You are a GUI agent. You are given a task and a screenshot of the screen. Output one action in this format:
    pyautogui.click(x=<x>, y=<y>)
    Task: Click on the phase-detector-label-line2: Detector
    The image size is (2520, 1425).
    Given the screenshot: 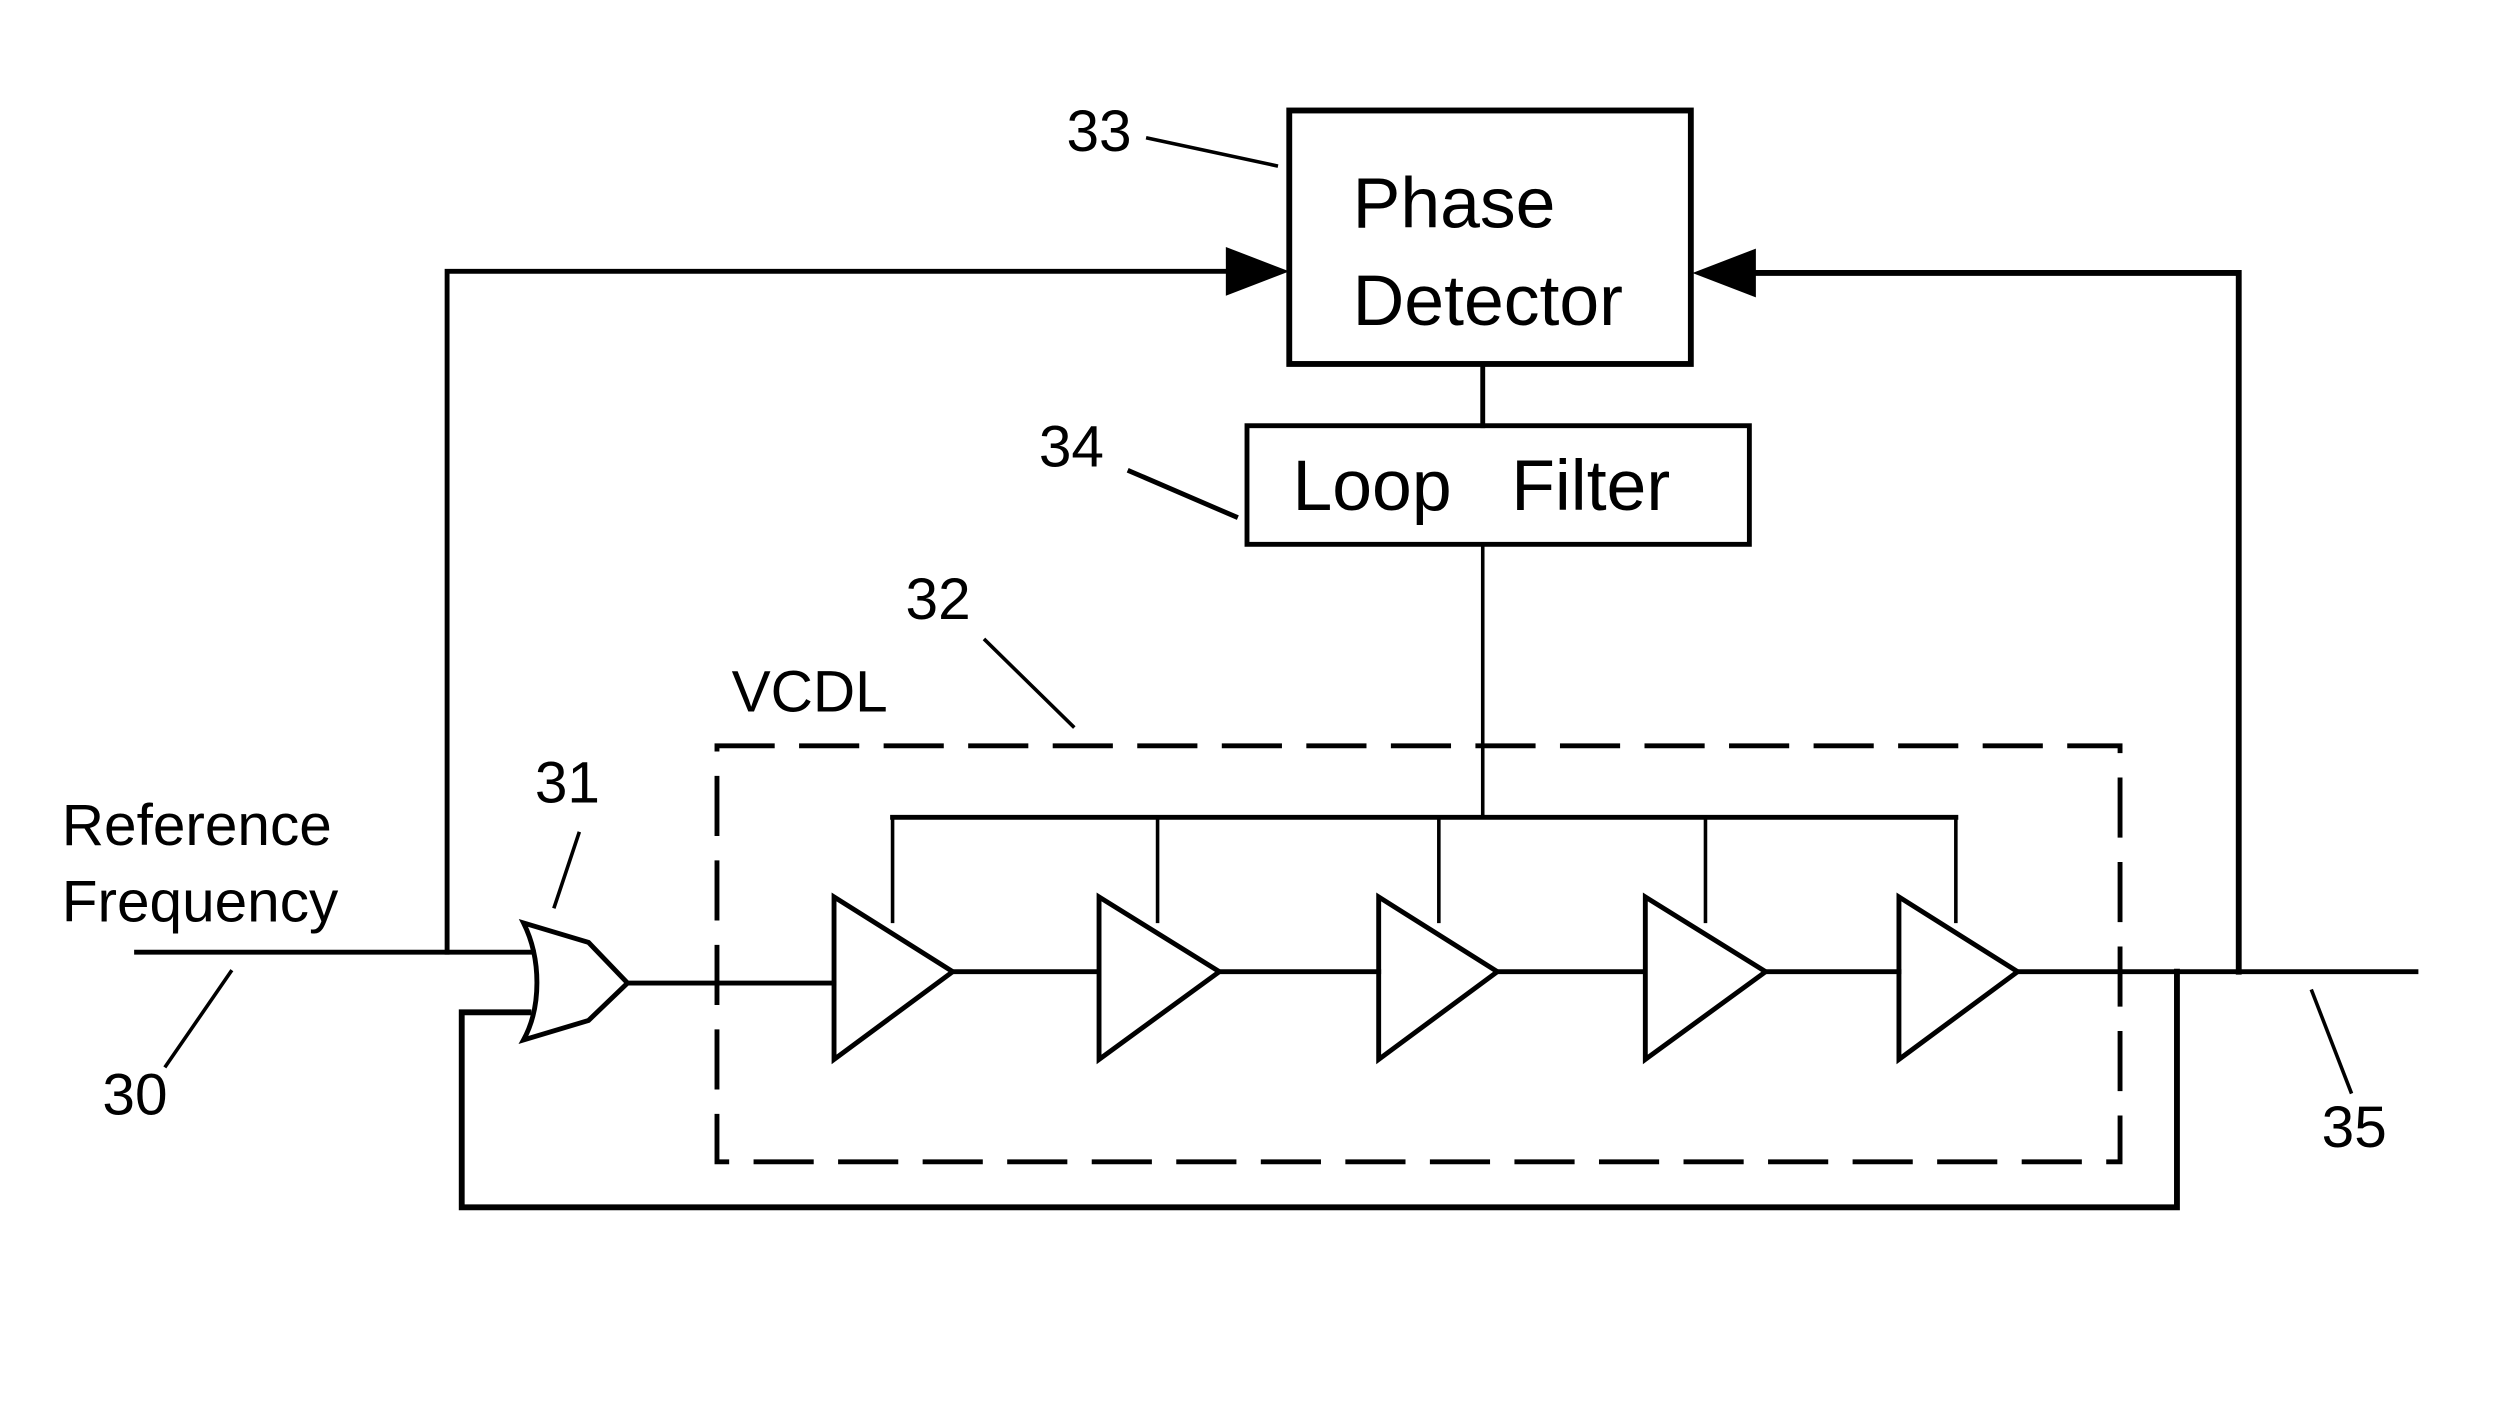 What is the action you would take?
    pyautogui.click(x=1488, y=301)
    